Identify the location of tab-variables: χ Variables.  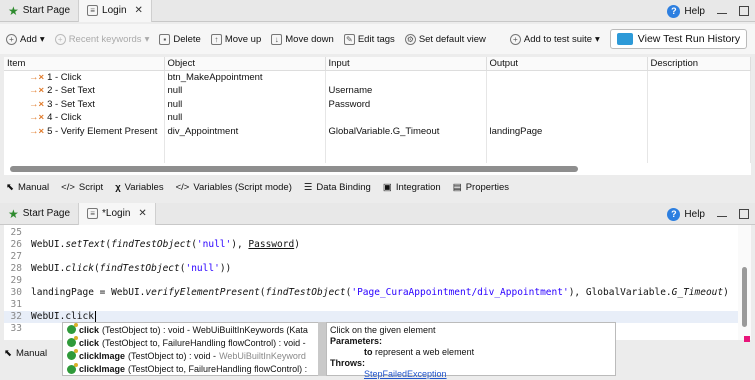
(139, 187).